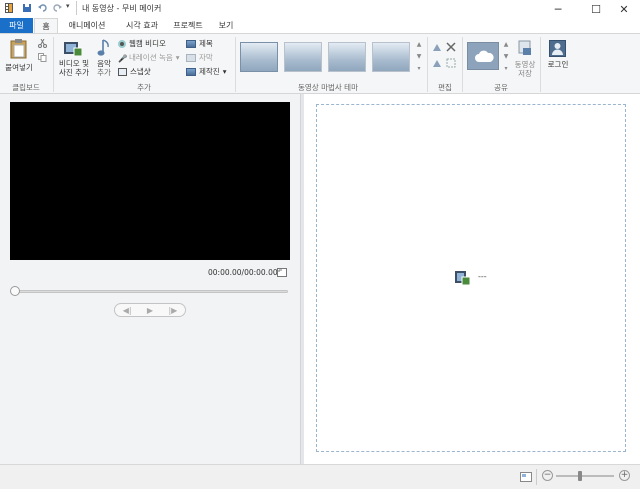  What do you see at coordinates (127, 310) in the screenshot?
I see `previous-frame-icon: ◀|` at bounding box center [127, 310].